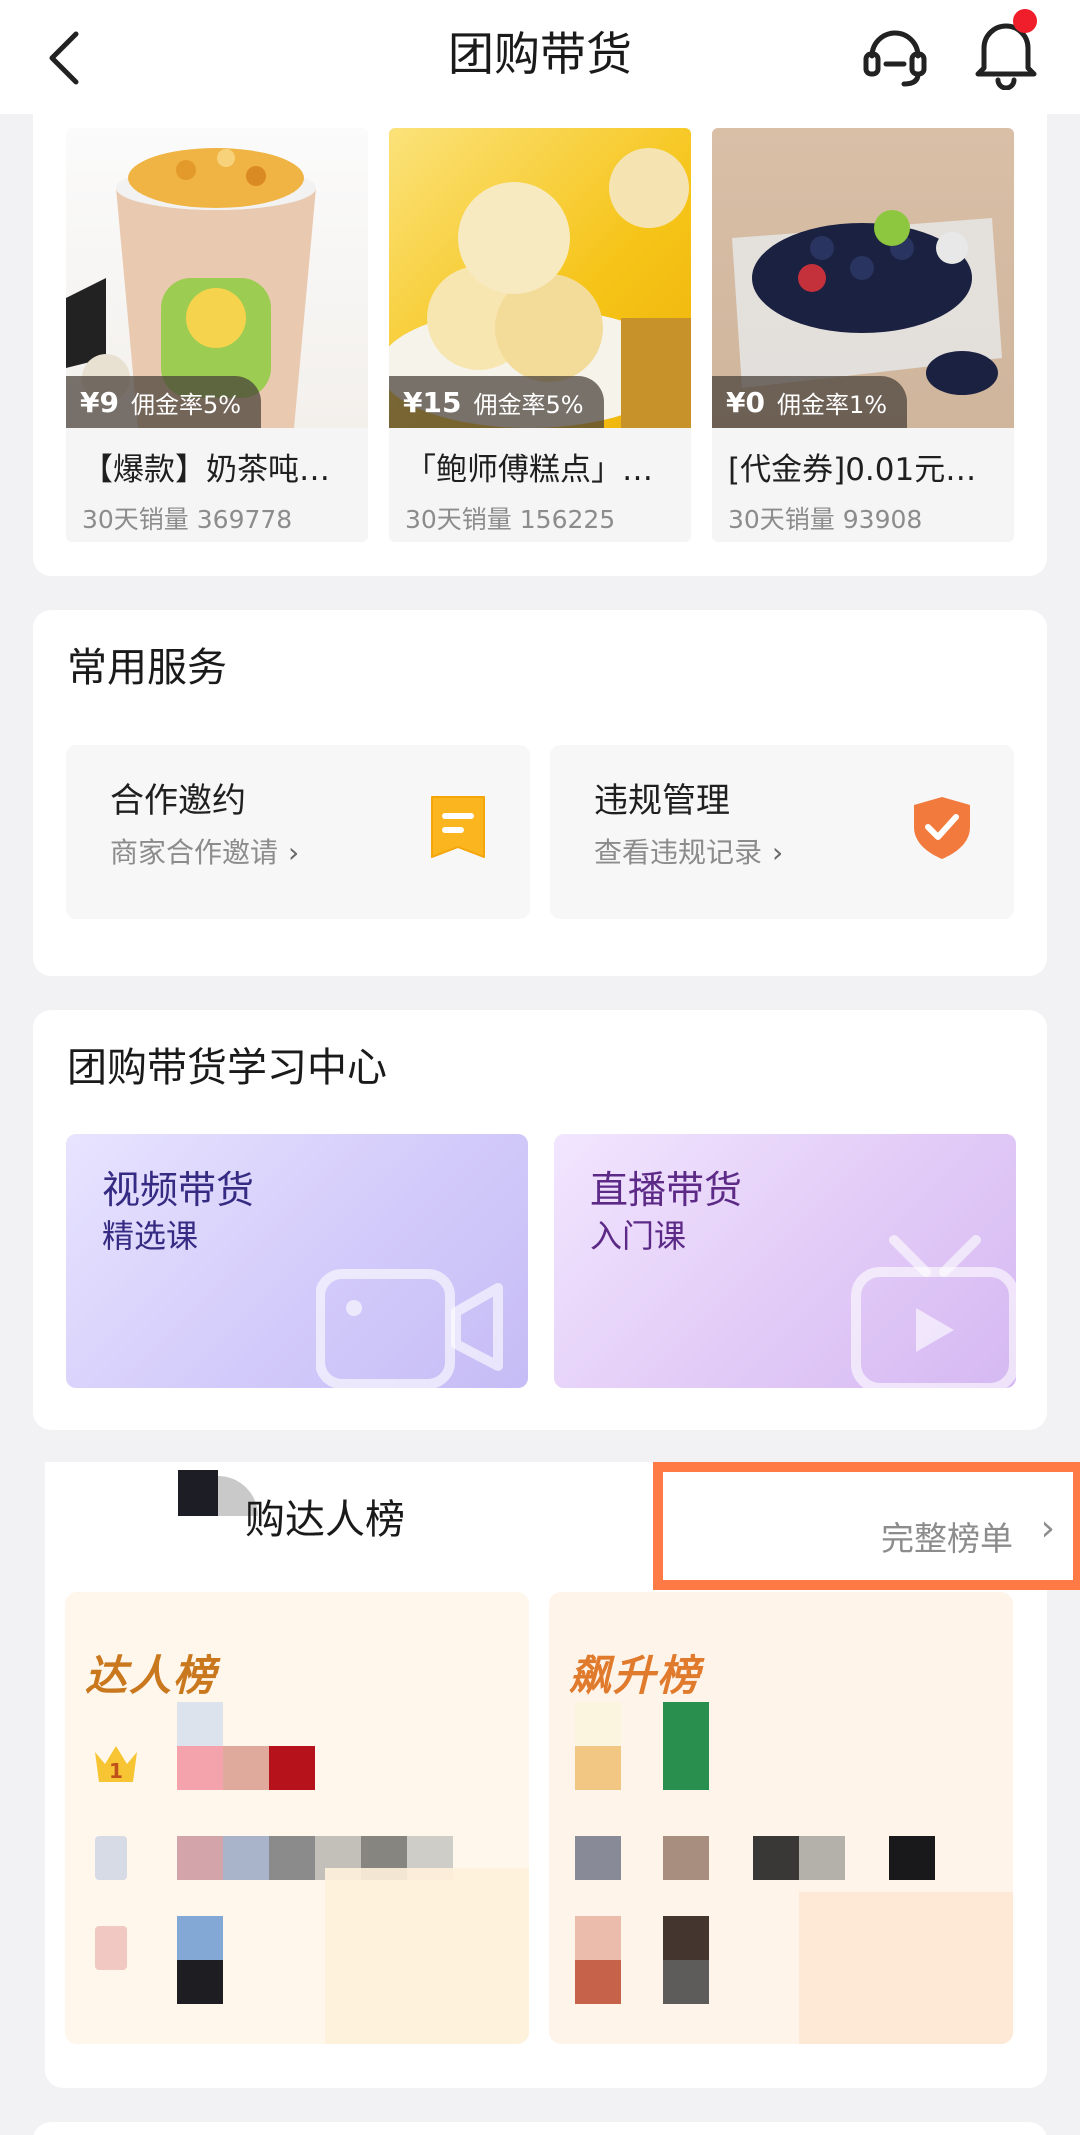 This screenshot has height=2135, width=1080. I want to click on full-list-button: 完整榜单 ›, so click(866, 1526).